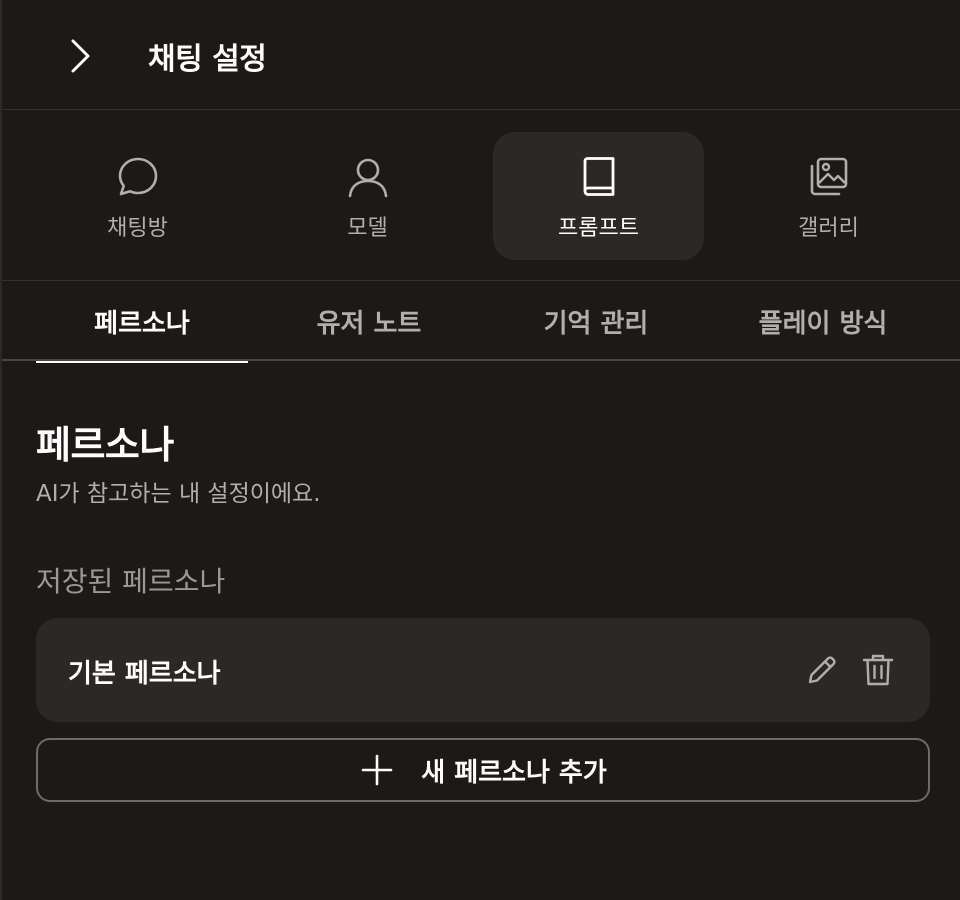 This screenshot has height=900, width=960. I want to click on edit-persona-button, so click(822, 670).